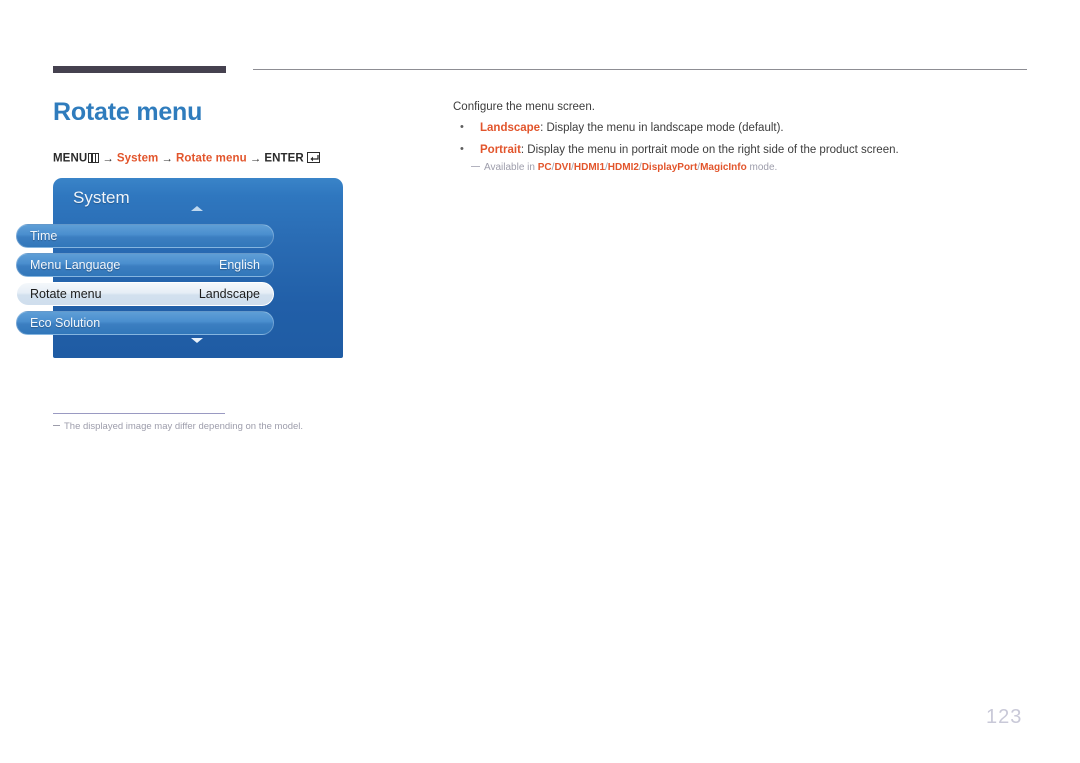 This screenshot has width=1080, height=763. Describe the element at coordinates (198, 199) in the screenshot. I see `osd-header: System` at that location.